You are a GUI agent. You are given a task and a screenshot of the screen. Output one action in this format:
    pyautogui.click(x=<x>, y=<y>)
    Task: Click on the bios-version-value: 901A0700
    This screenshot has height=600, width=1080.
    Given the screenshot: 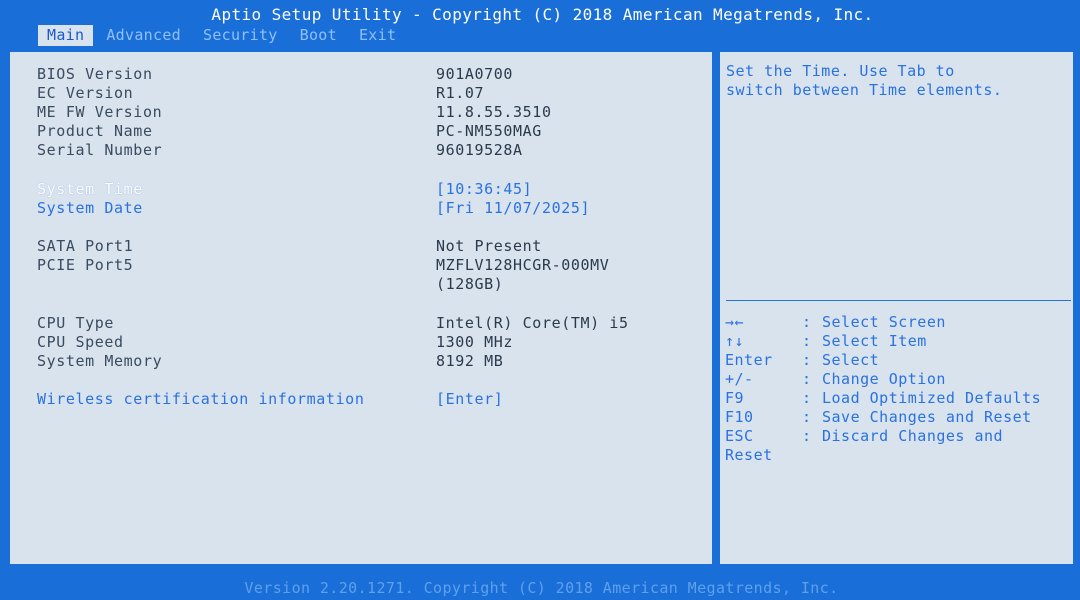 What is the action you would take?
    pyautogui.click(x=475, y=74)
    